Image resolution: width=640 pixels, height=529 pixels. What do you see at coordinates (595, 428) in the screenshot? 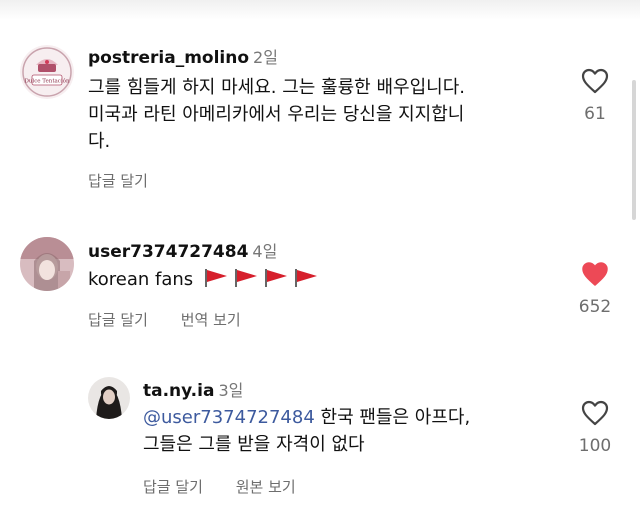
I see `like-area: 100` at bounding box center [595, 428].